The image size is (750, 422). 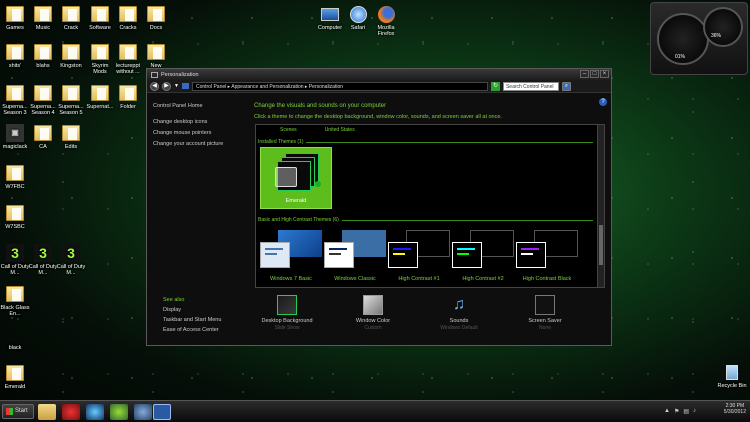 I want to click on screen-saver-button: Screen Saver None, so click(x=545, y=313).